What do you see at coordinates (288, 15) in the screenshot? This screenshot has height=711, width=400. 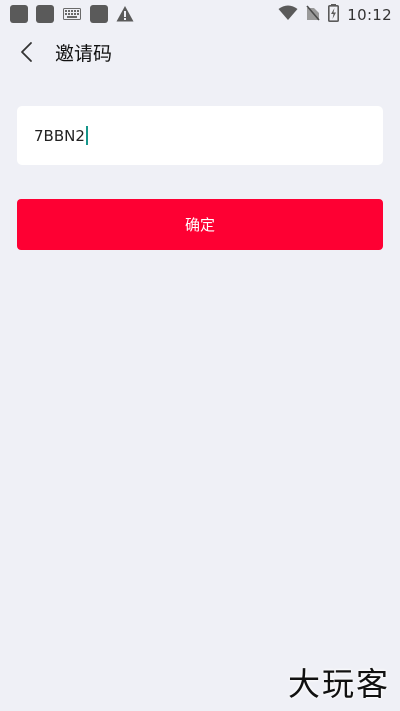 I see `wifi-icon` at bounding box center [288, 15].